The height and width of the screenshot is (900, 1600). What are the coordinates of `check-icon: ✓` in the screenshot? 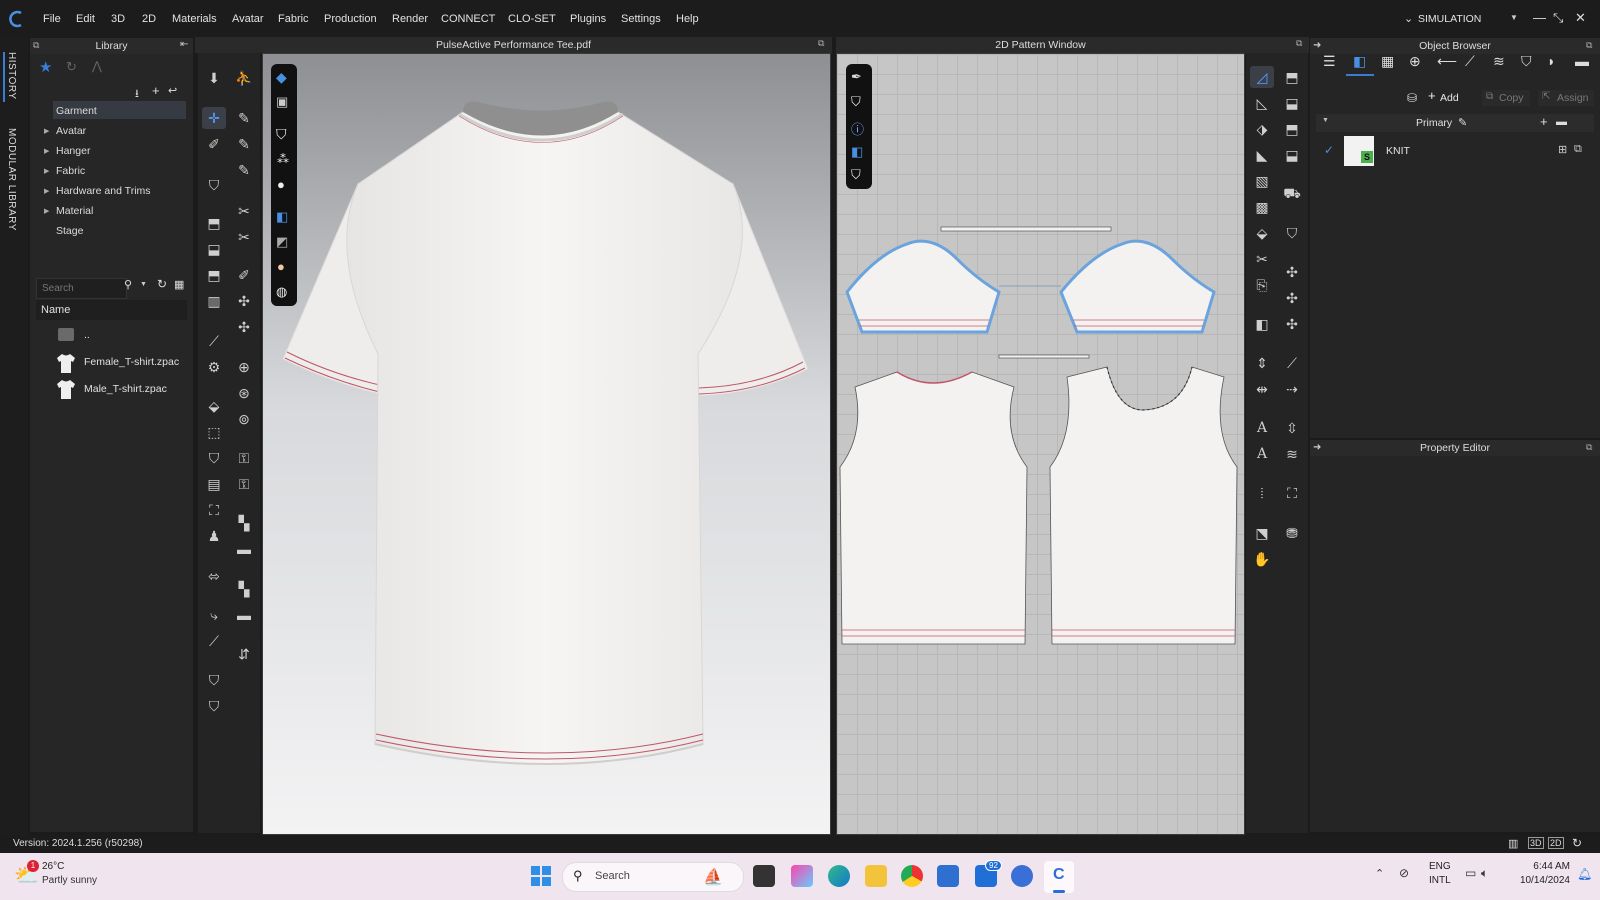 It's located at (1329, 150).